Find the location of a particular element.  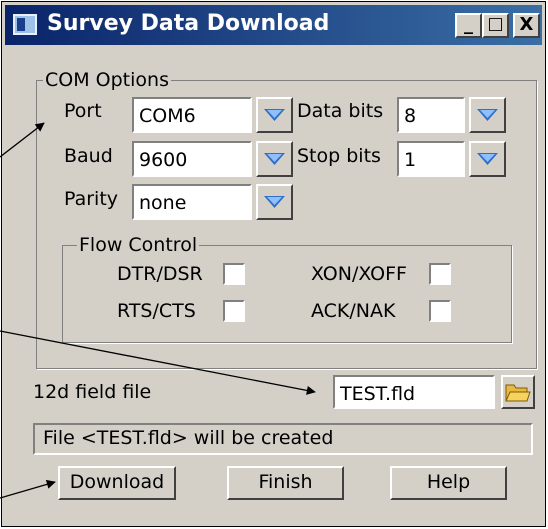

rts-cts-checkbox is located at coordinates (234, 311).